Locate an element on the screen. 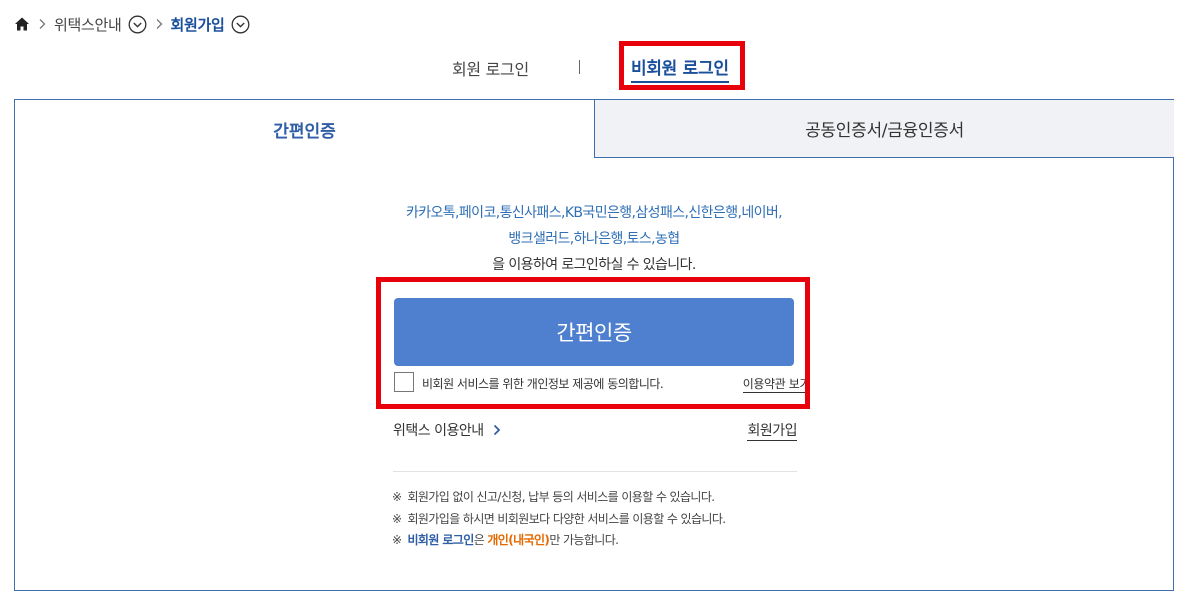  login-type-selector: 회원 로그인 비회원 로그인 is located at coordinates (593, 67).